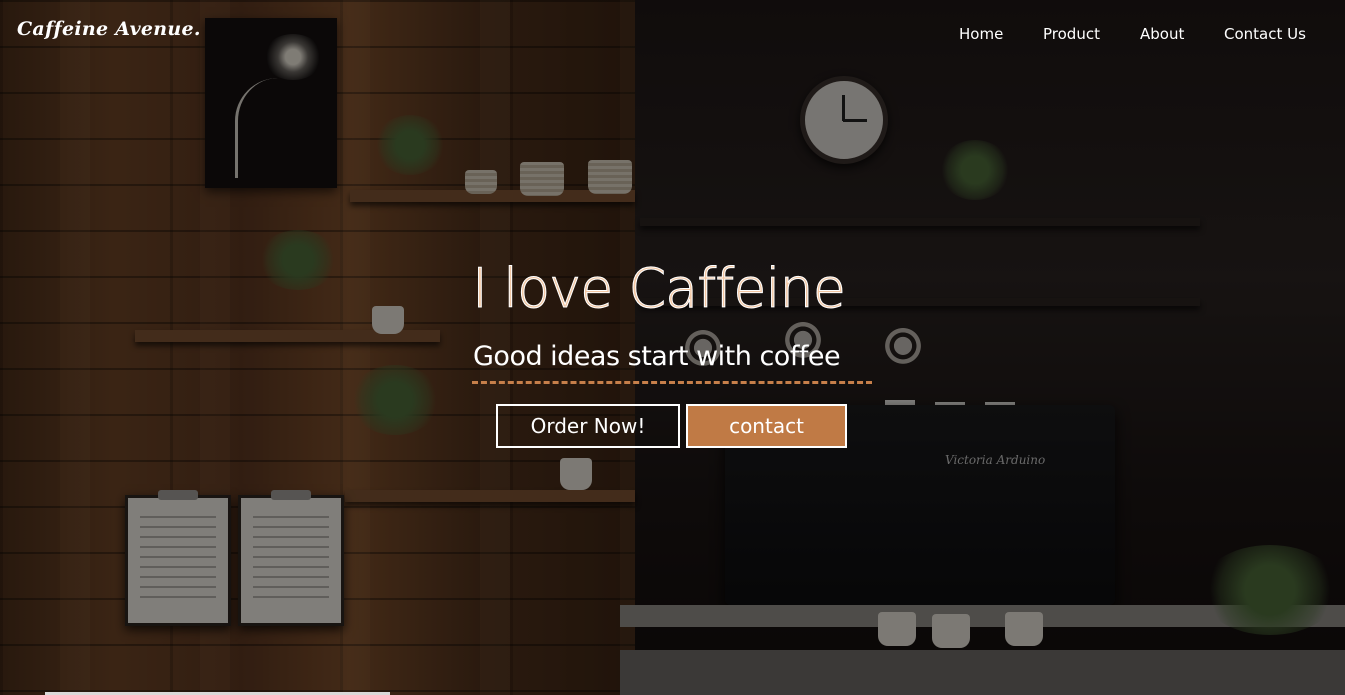 This screenshot has height=695, width=1345. Describe the element at coordinates (588, 426) in the screenshot. I see `order-now-button: Order Now!` at that location.